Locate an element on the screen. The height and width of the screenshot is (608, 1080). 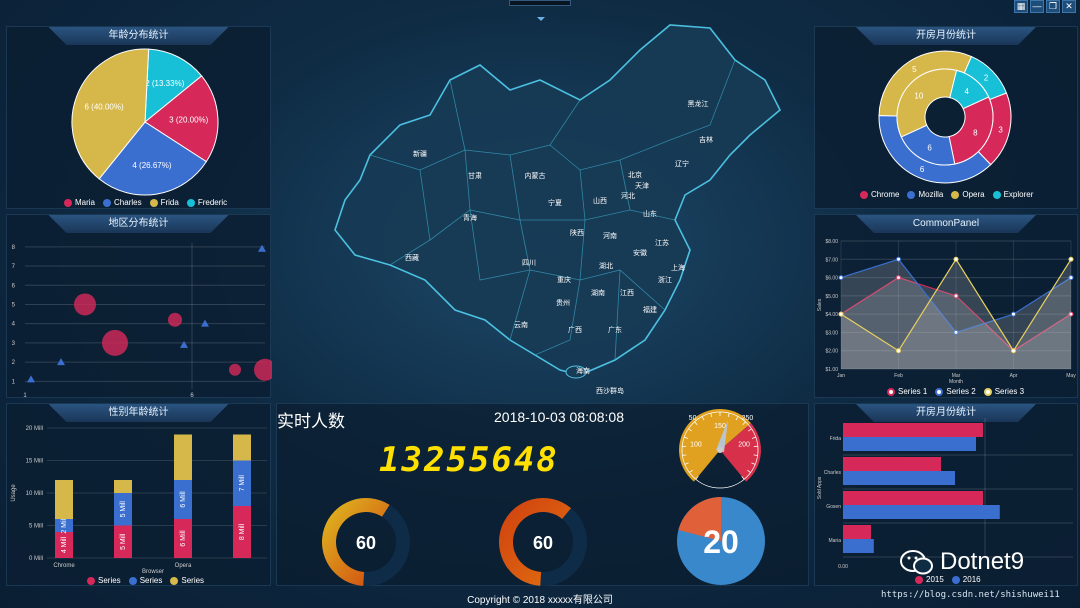
x-tick-label: 6 is located at coordinates (192, 396).